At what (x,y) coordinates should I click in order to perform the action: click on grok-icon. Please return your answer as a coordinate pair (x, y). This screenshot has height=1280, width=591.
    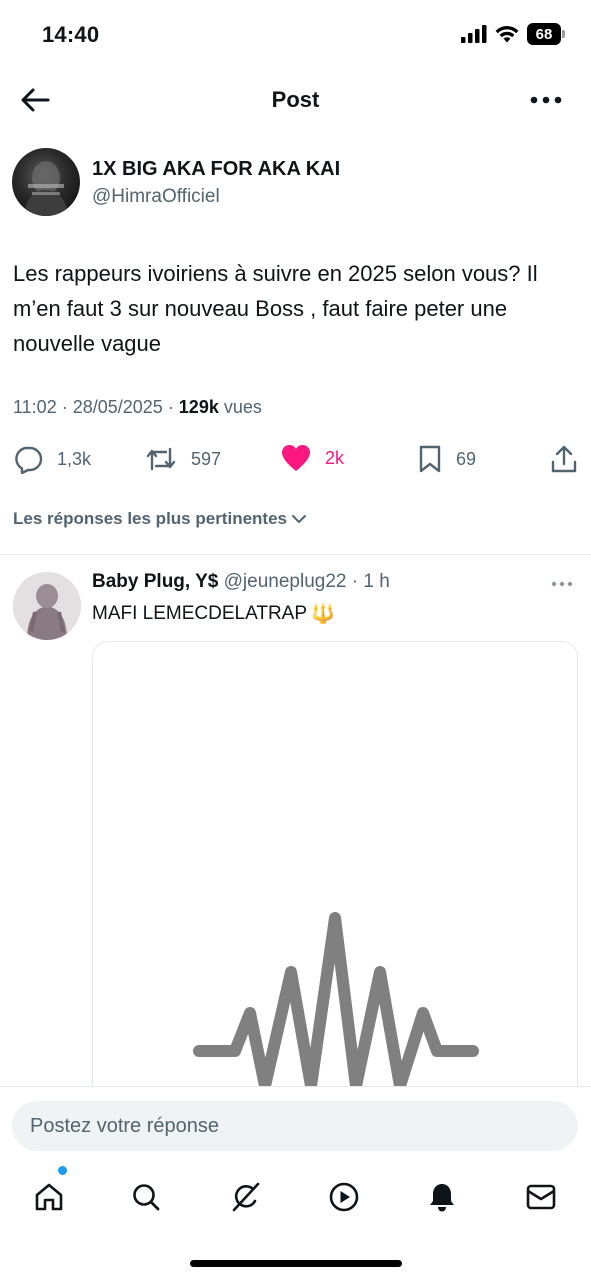
    Looking at the image, I should click on (246, 1197).